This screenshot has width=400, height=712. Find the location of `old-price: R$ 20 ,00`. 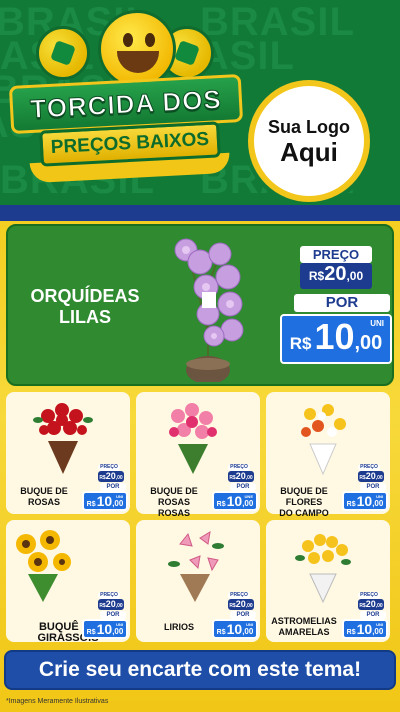

old-price: R$ 20 ,00 is located at coordinates (336, 276).